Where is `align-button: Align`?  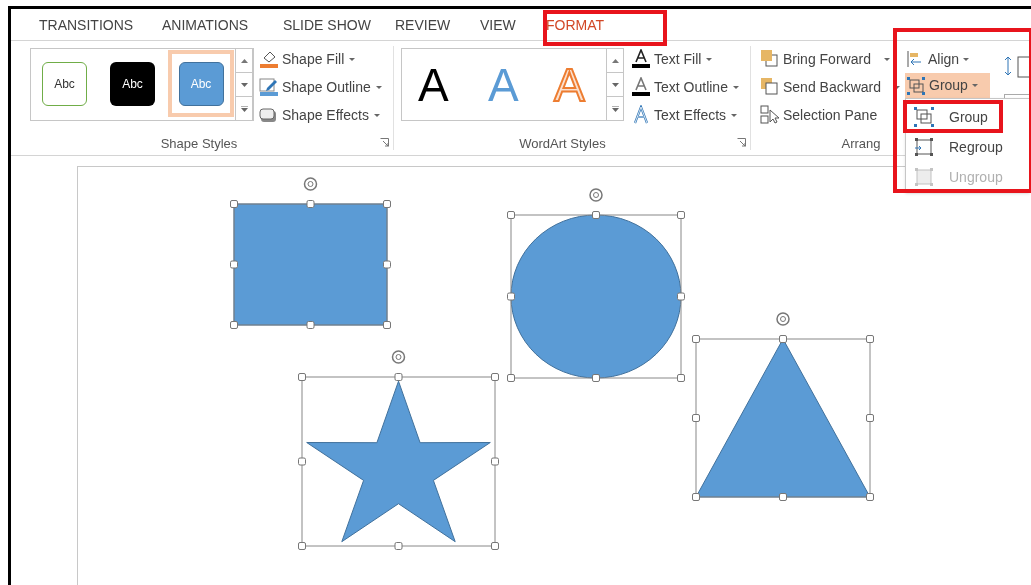
align-button: Align is located at coordinates (938, 59).